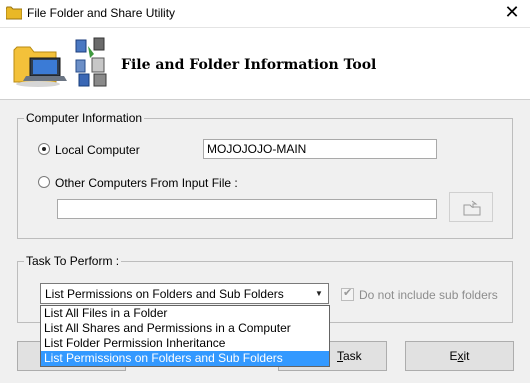 Image resolution: width=530 pixels, height=383 pixels. I want to click on window-title: File Folder and Share Utility, so click(101, 13).